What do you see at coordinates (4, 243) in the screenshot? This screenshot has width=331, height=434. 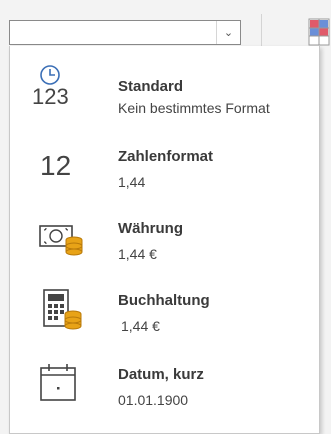 I see `sheet-edge-left` at bounding box center [4, 243].